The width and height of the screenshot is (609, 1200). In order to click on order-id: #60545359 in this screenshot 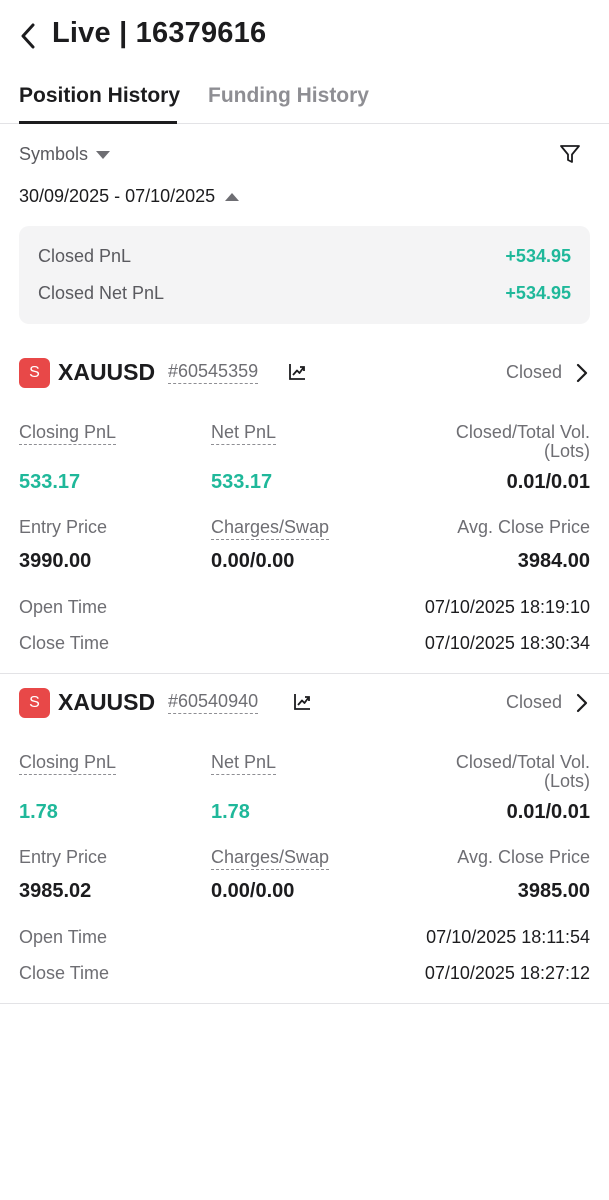, I will do `click(213, 372)`.